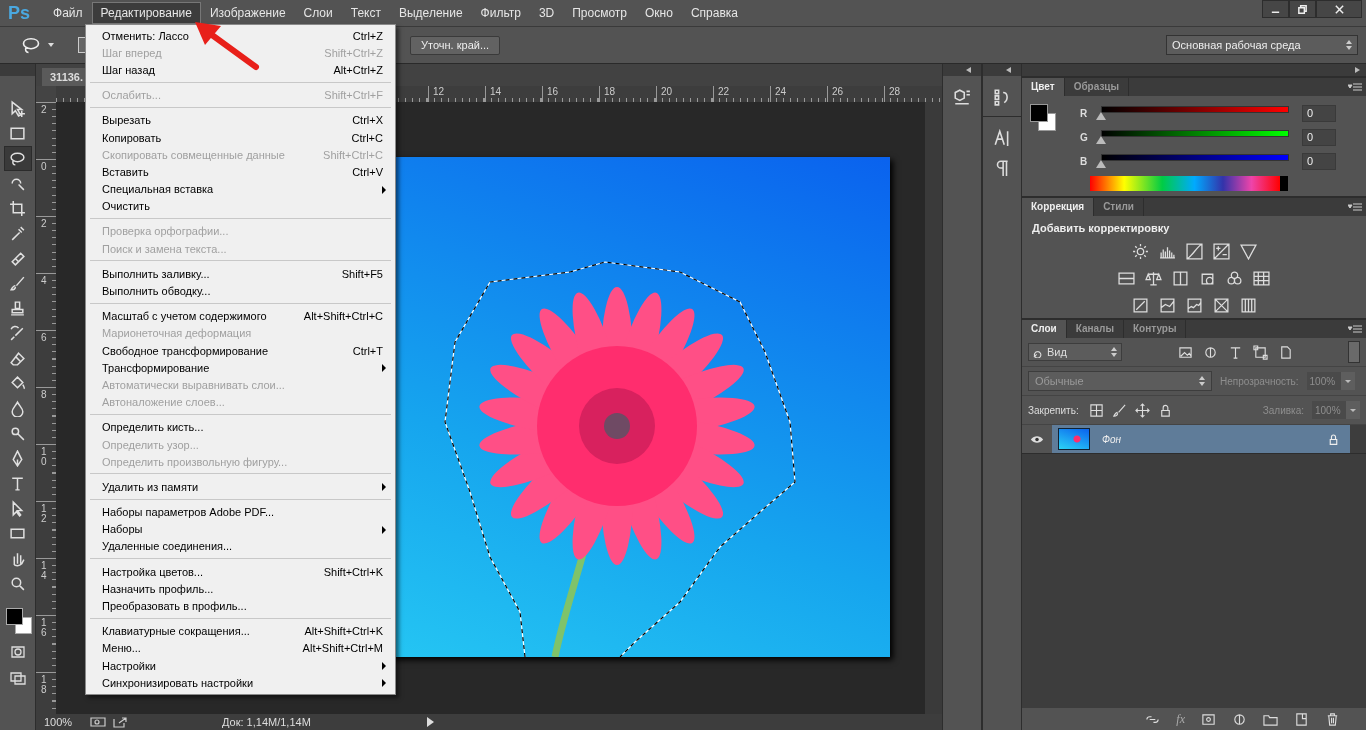 Image resolution: width=1366 pixels, height=730 pixels. I want to click on menu-item: Наборы, so click(240, 529).